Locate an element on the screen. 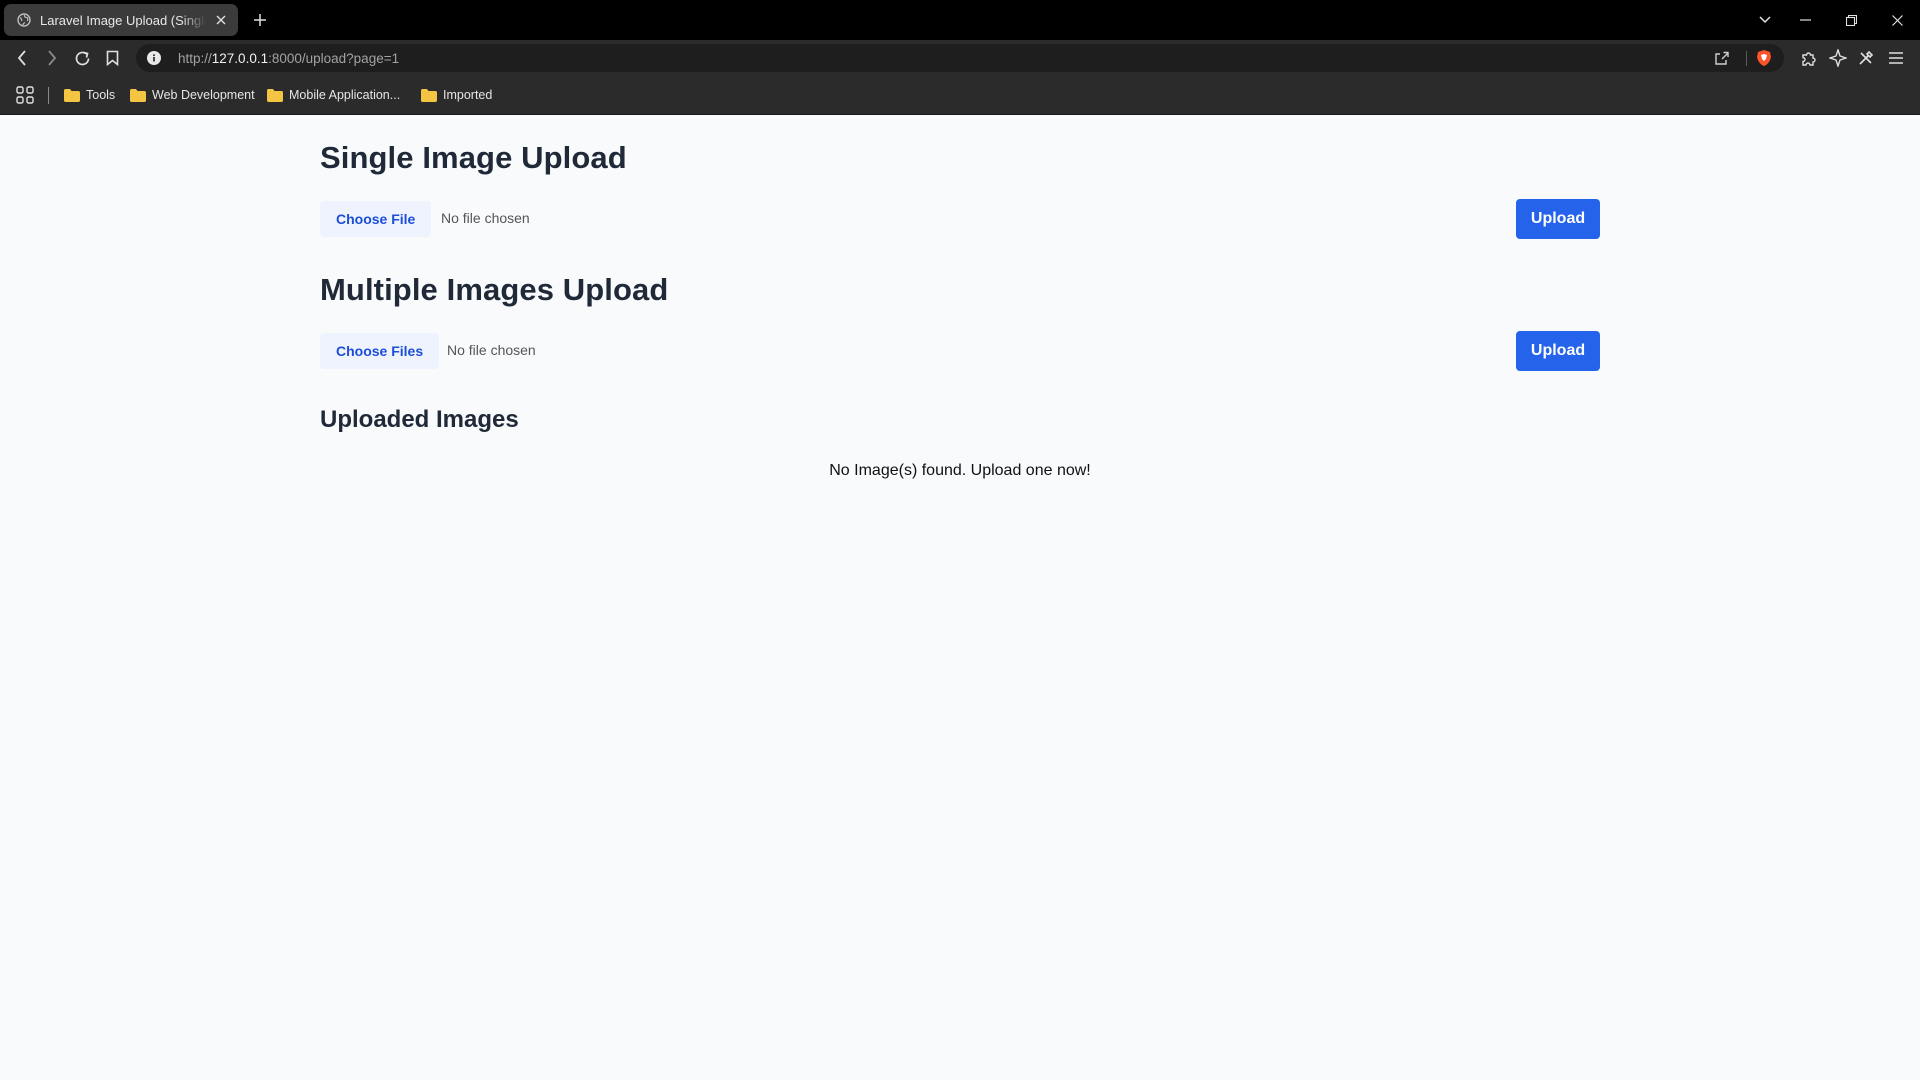 The width and height of the screenshot is (1920, 1080). bookmark-folder-imported: Imported is located at coordinates (456, 95).